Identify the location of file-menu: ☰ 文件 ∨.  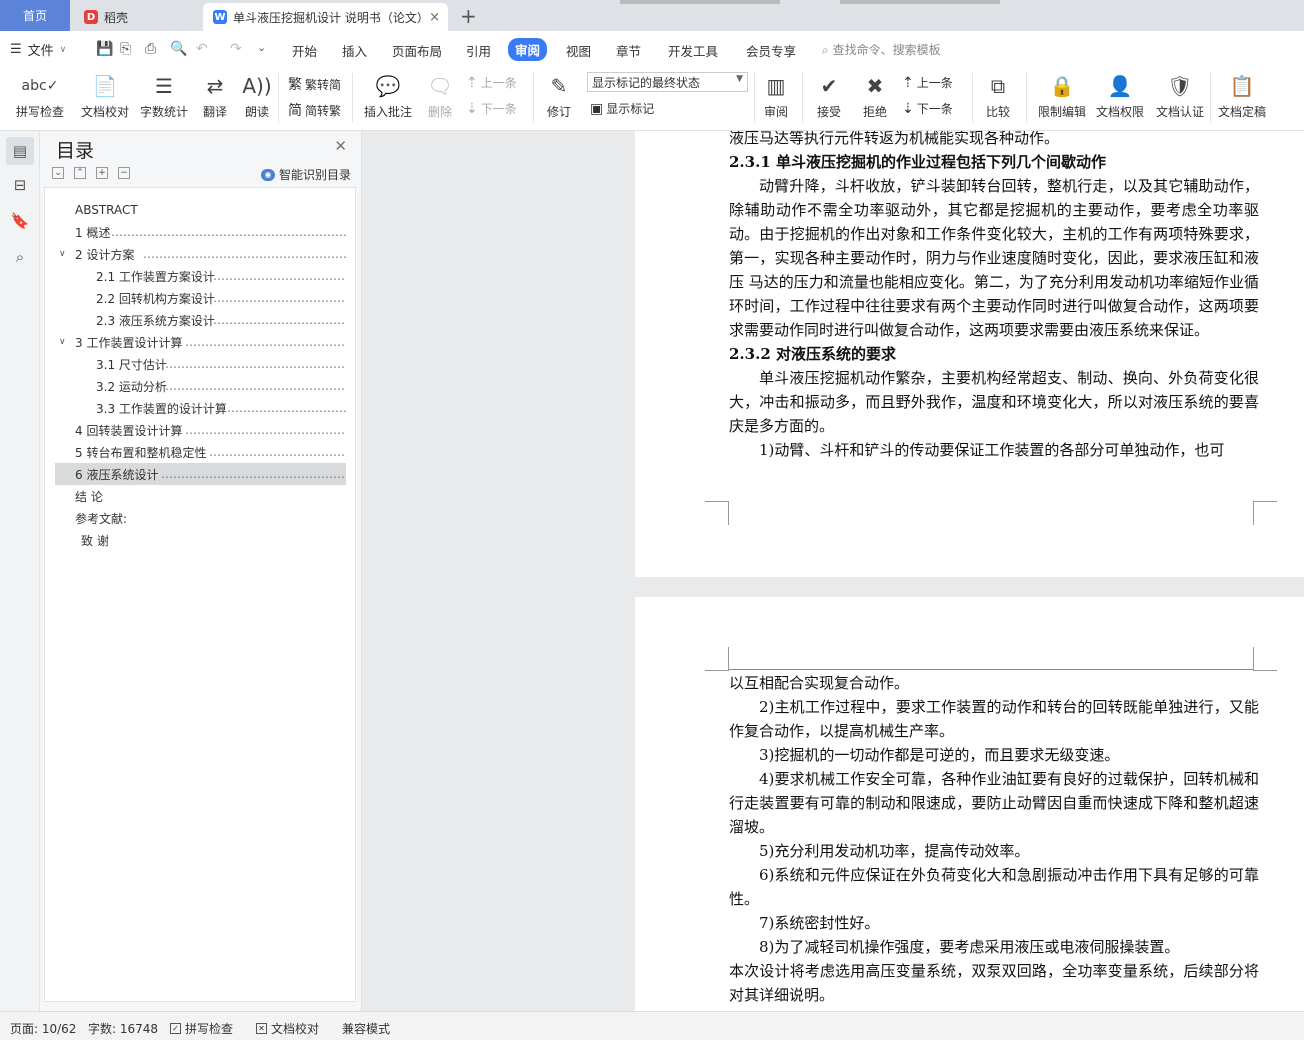
(38, 49).